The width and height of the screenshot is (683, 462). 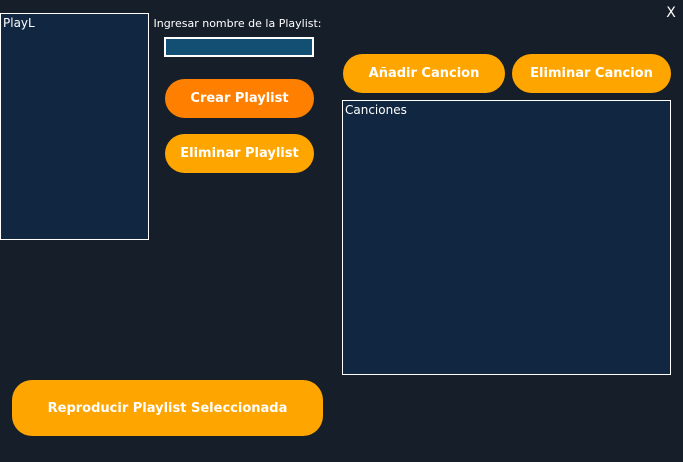 I want to click on delete-song-button: Eliminar Cancion, so click(x=591, y=73).